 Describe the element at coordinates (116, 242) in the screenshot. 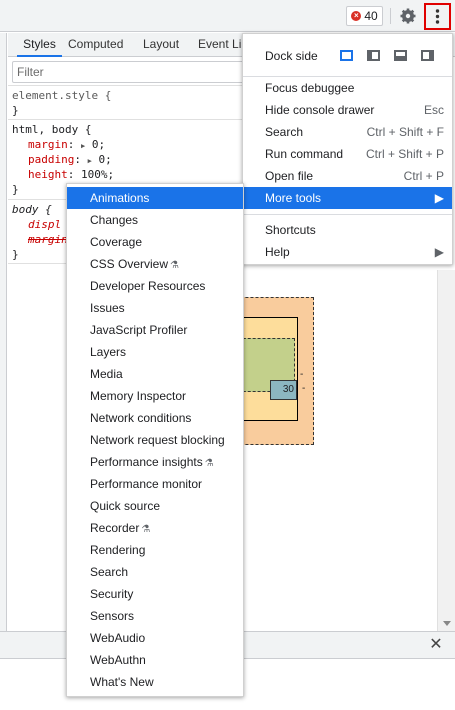

I see `submenu-item-label: Coverage` at that location.